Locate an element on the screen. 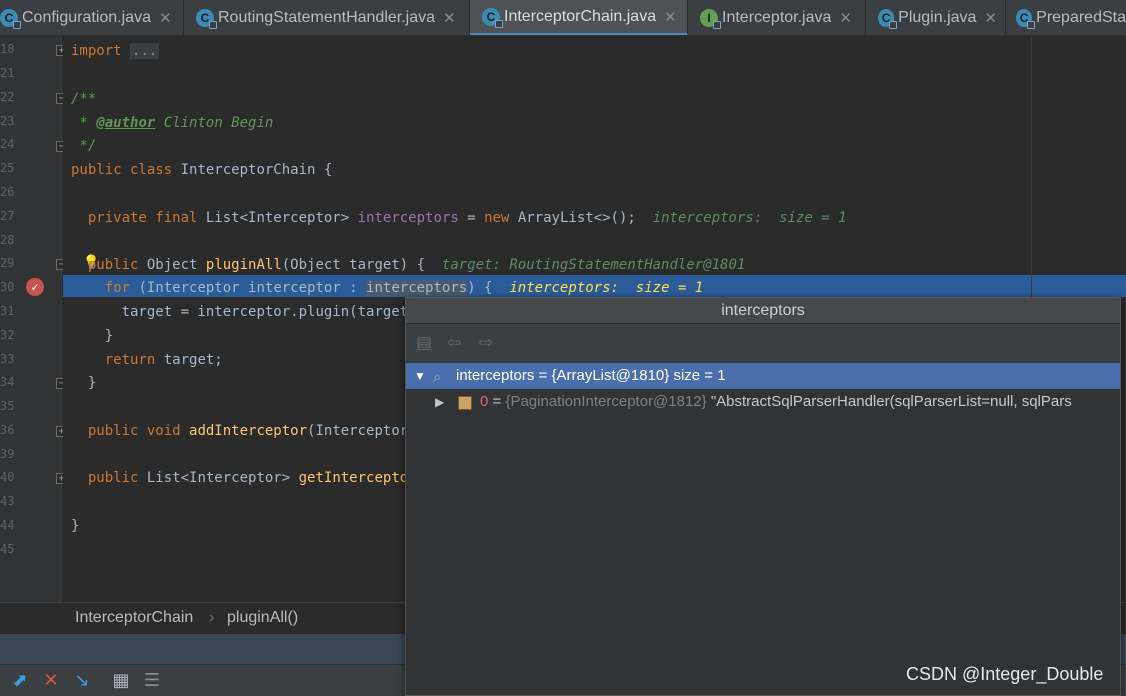 The height and width of the screenshot is (696, 1126). tab-label: Plugin.java is located at coordinates (937, 17).